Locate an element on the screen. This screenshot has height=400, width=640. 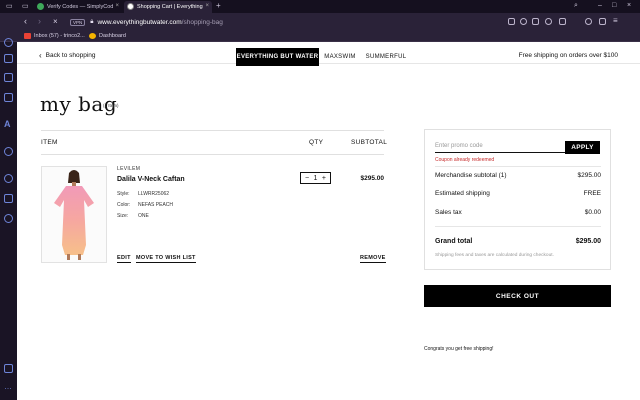
close-window-icon: × is located at coordinates (629, 5).